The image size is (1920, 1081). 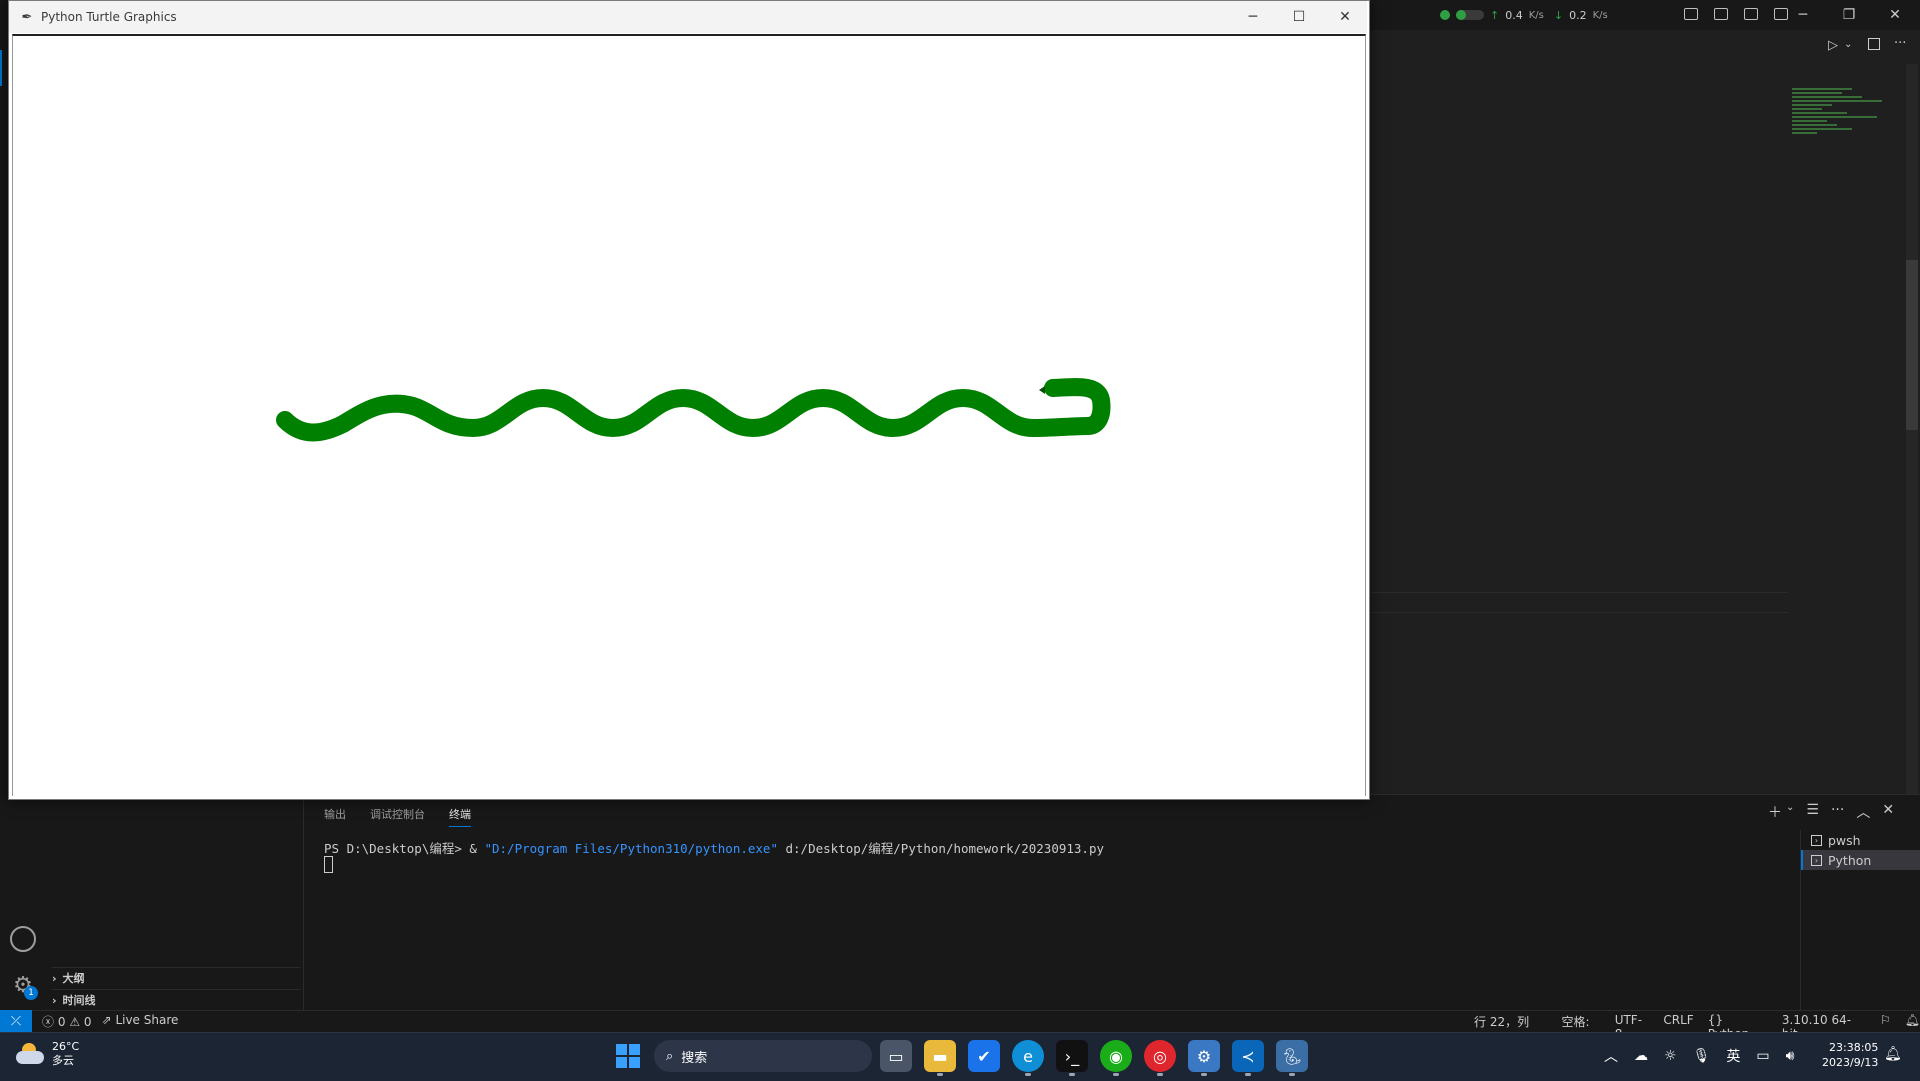 I want to click on search-icon: ⌕, so click(x=670, y=1056).